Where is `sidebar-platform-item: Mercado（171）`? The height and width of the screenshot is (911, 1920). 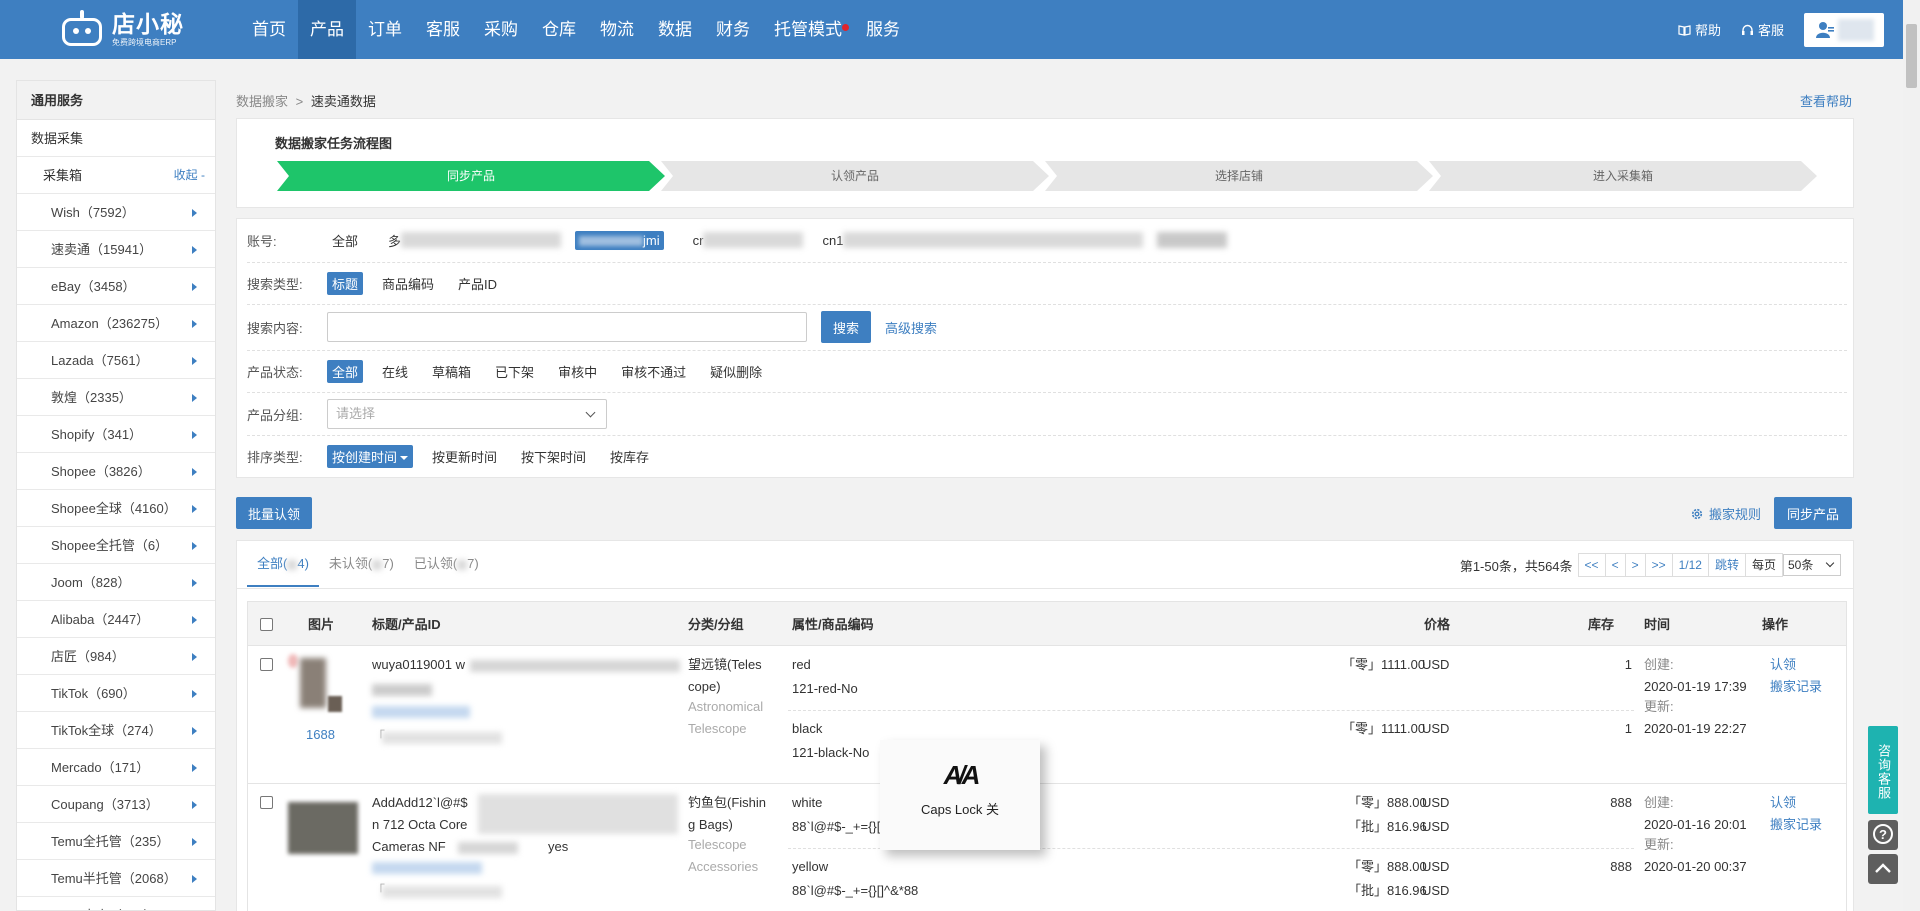
sidebar-platform-item: Mercado（171） is located at coordinates (116, 767).